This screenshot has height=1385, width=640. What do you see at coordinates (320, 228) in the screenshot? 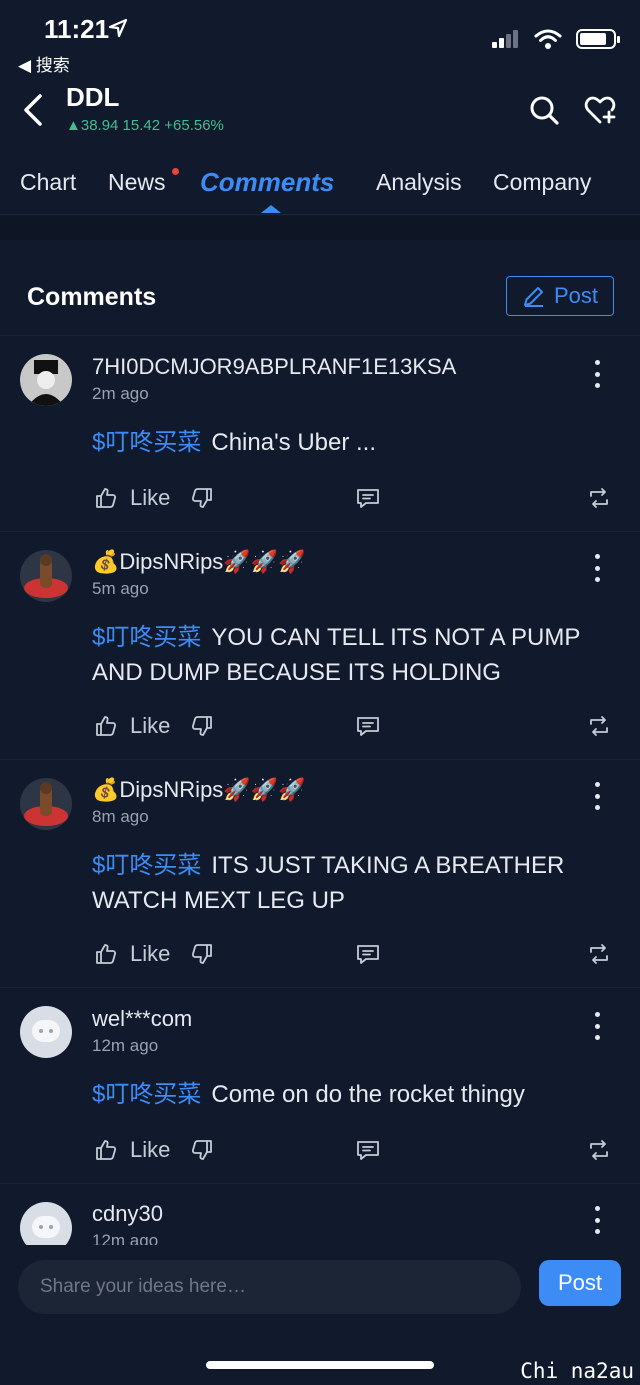
I see `section-divider` at bounding box center [320, 228].